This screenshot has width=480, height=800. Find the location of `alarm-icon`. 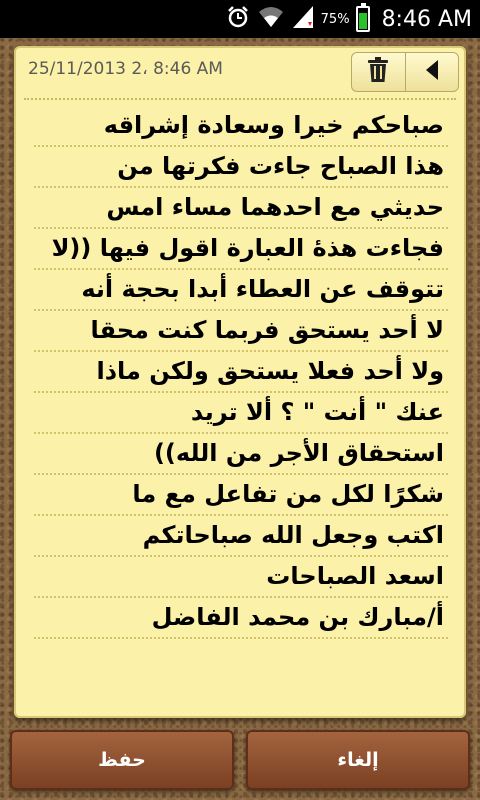

alarm-icon is located at coordinates (238, 19).